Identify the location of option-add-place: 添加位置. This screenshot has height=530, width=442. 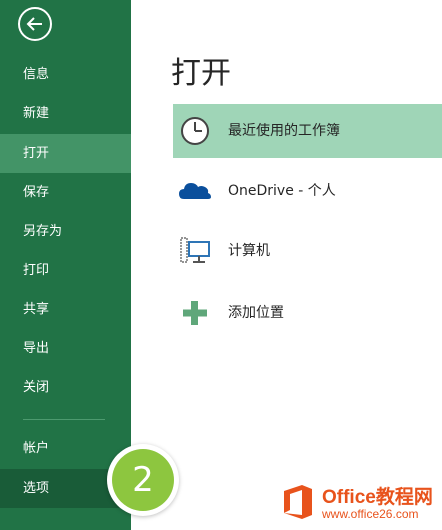
(307, 313).